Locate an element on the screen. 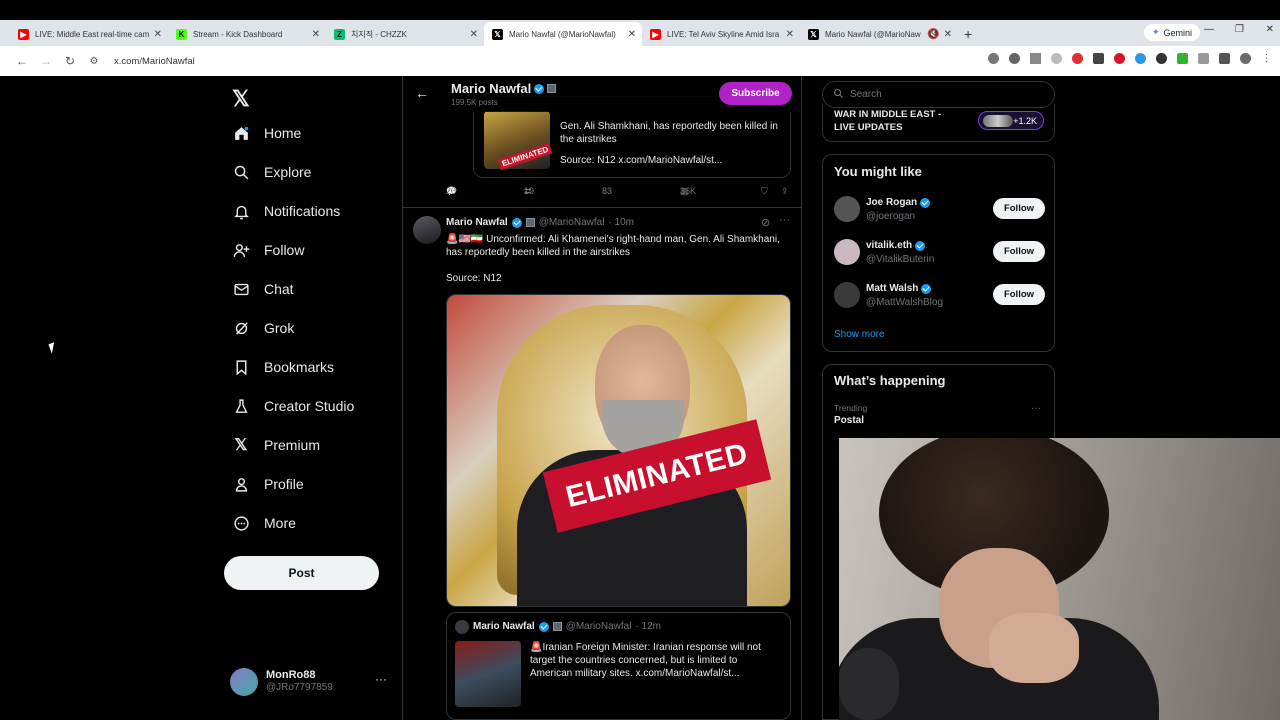 This screenshot has width=1280, height=720. extension-dark-icon is located at coordinates (1098, 58).